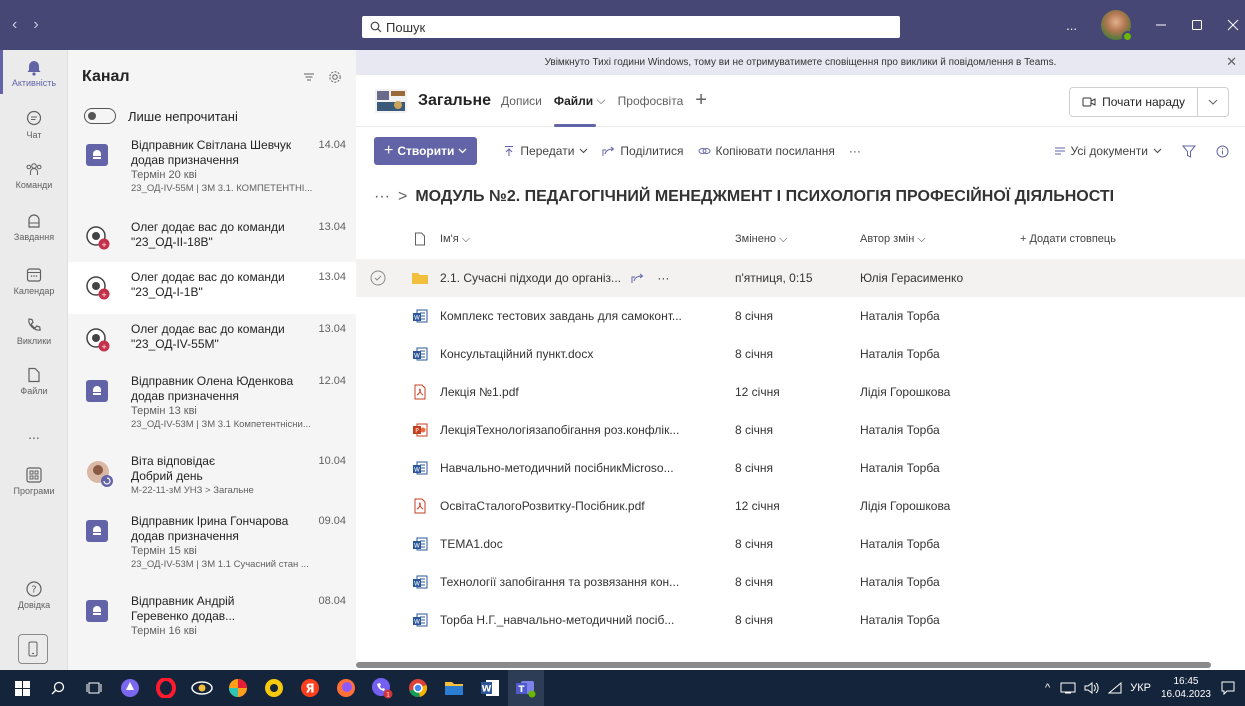 This screenshot has height=706, width=1245. I want to click on keyboard-language: УКР, so click(1140, 688).